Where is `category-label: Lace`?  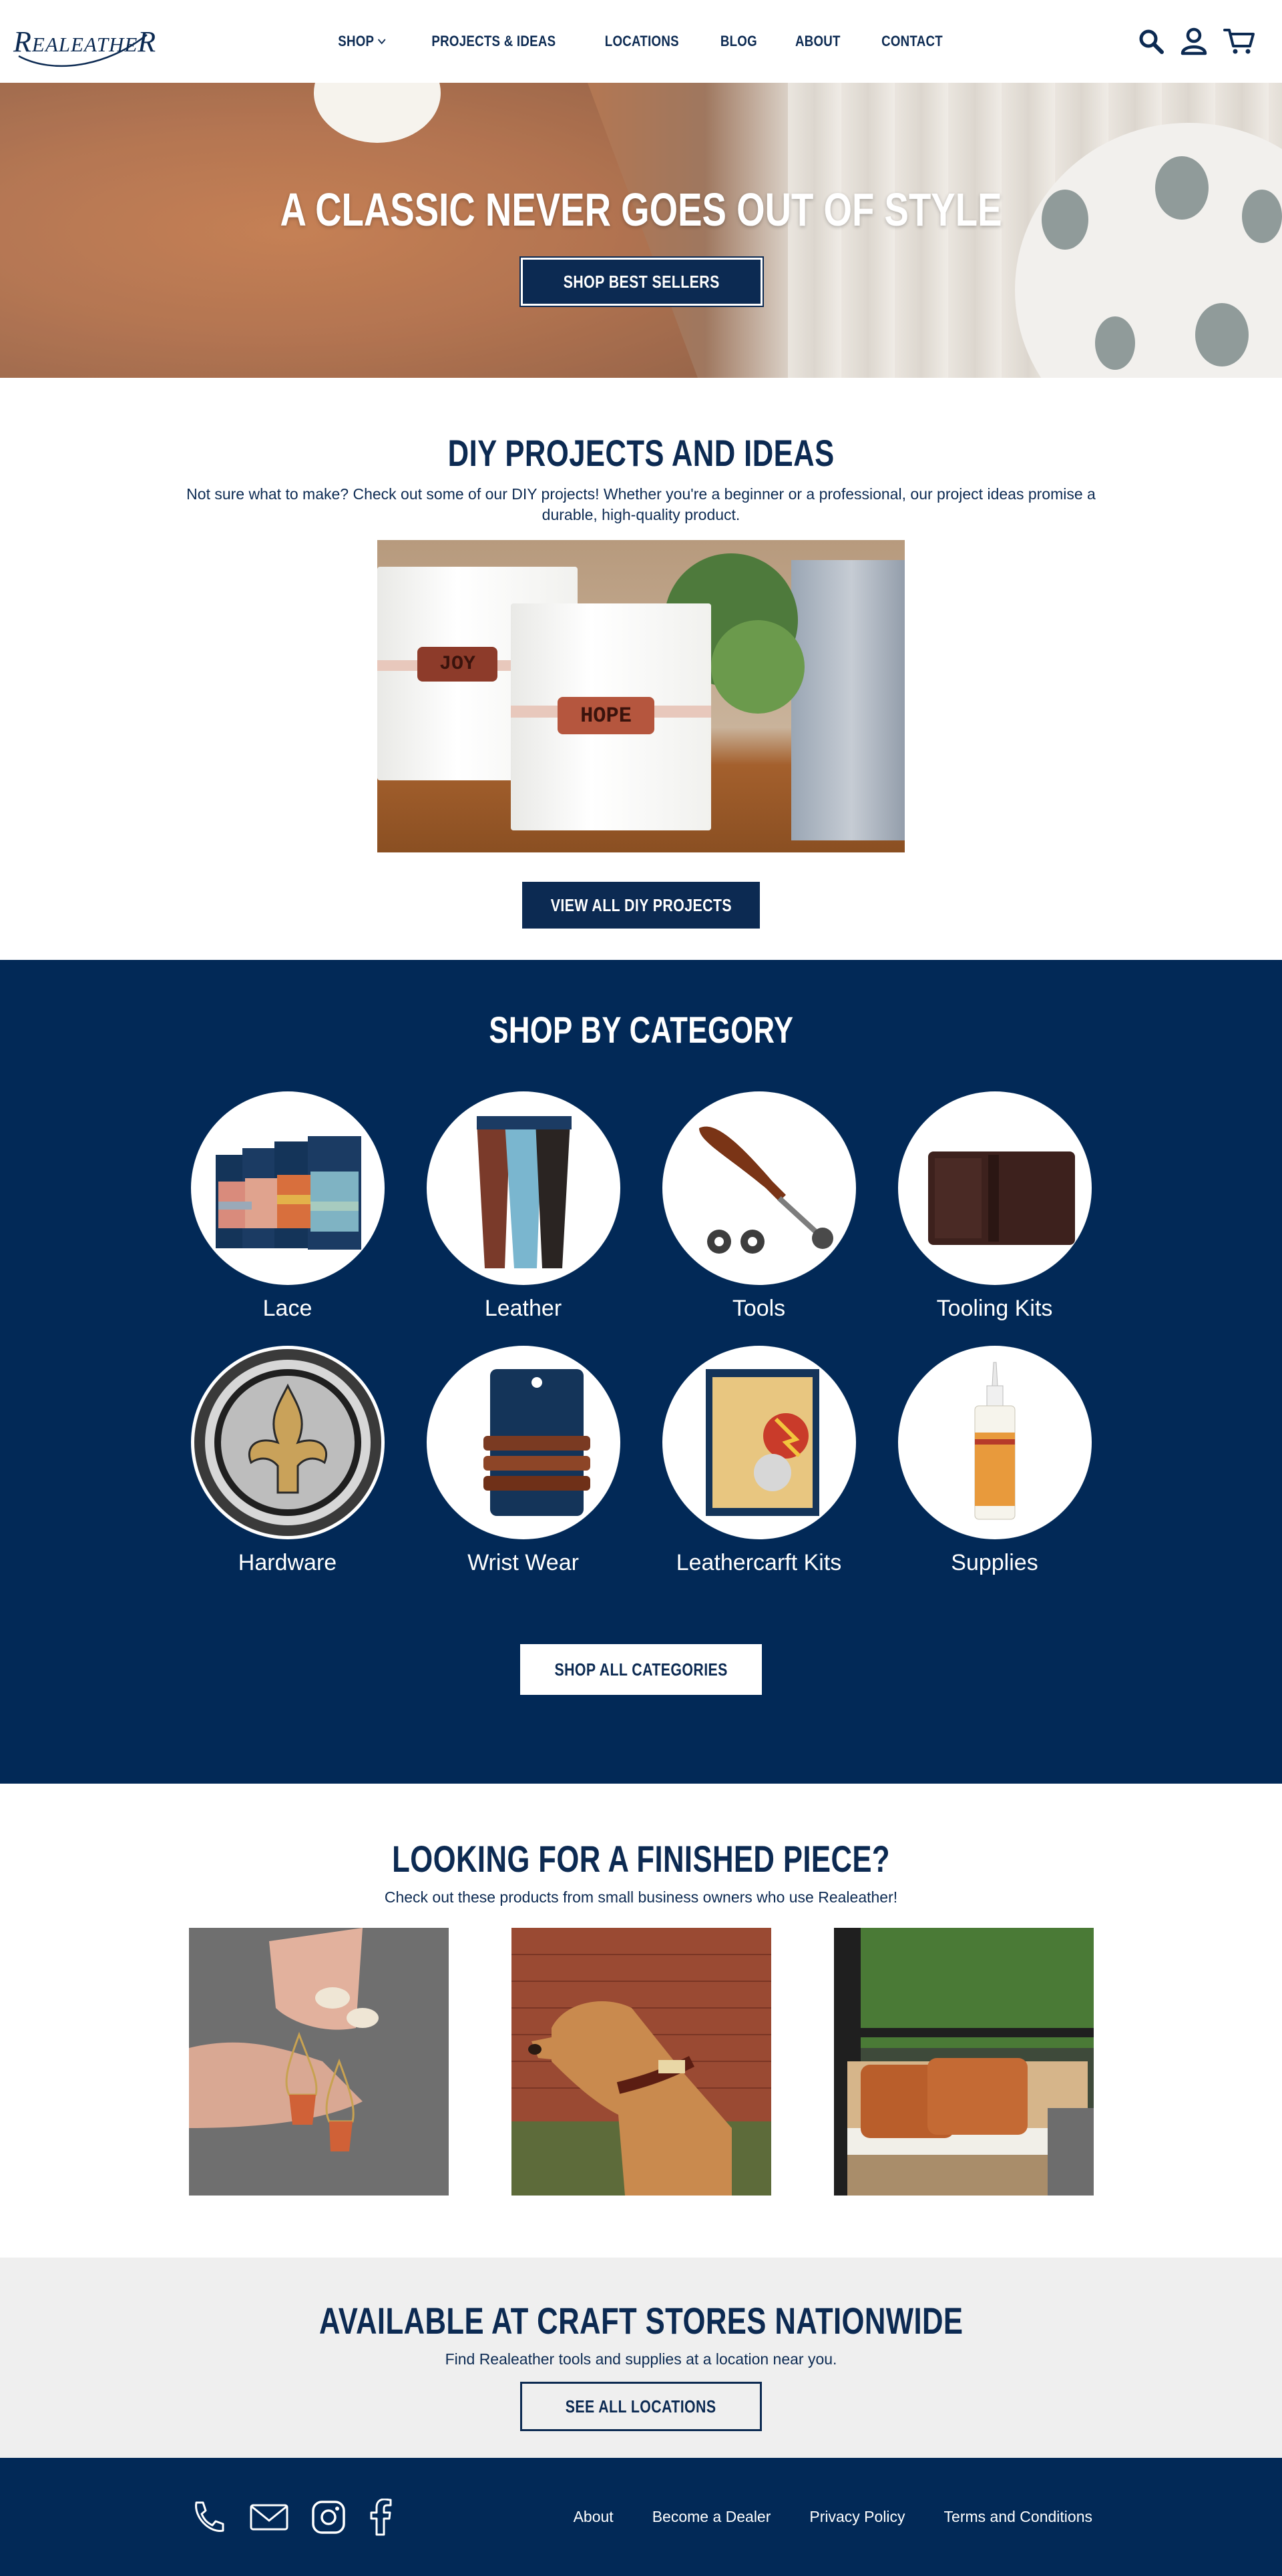 category-label: Lace is located at coordinates (287, 1308).